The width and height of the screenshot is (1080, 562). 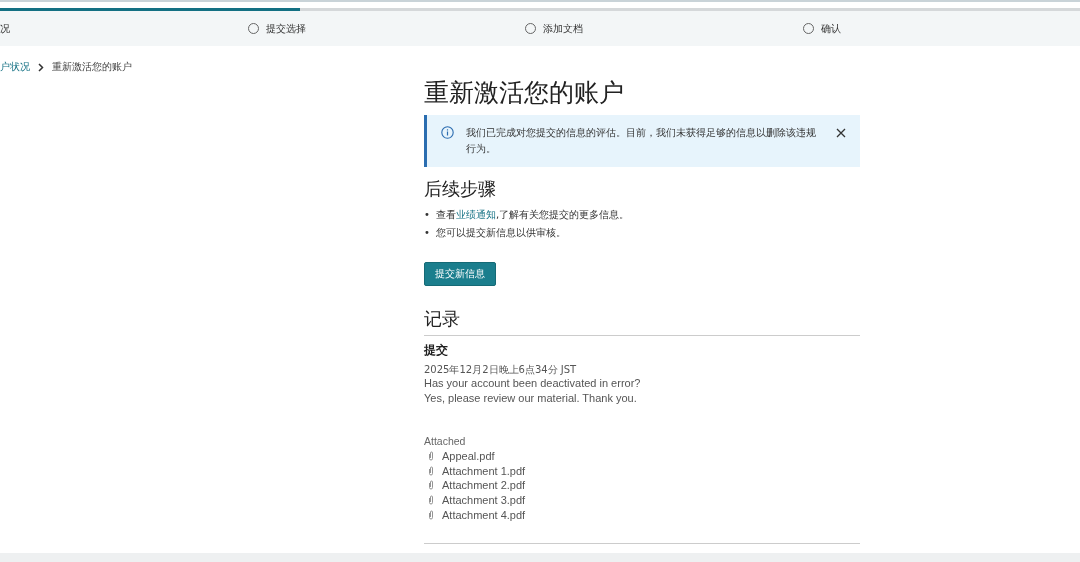 I want to click on timestamp: 2025年12月2日晚上6点34分 JST, so click(x=500, y=370).